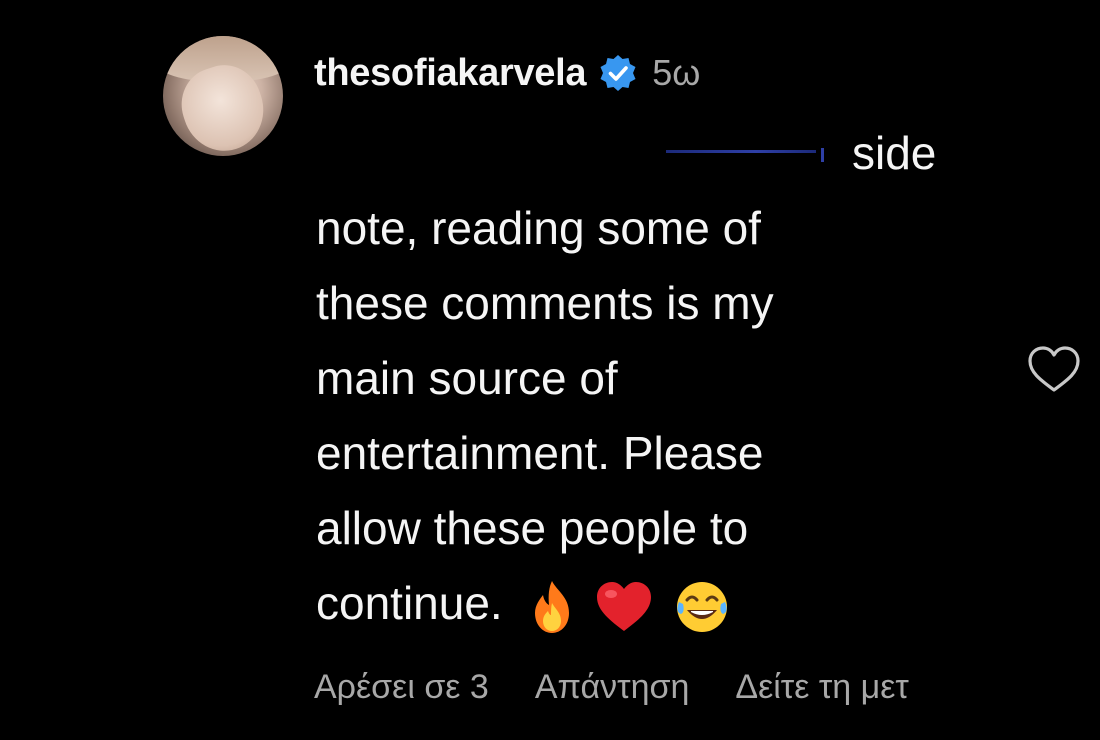 This screenshot has width=1100, height=740. What do you see at coordinates (623, 606) in the screenshot?
I see `red-heart-emoji` at bounding box center [623, 606].